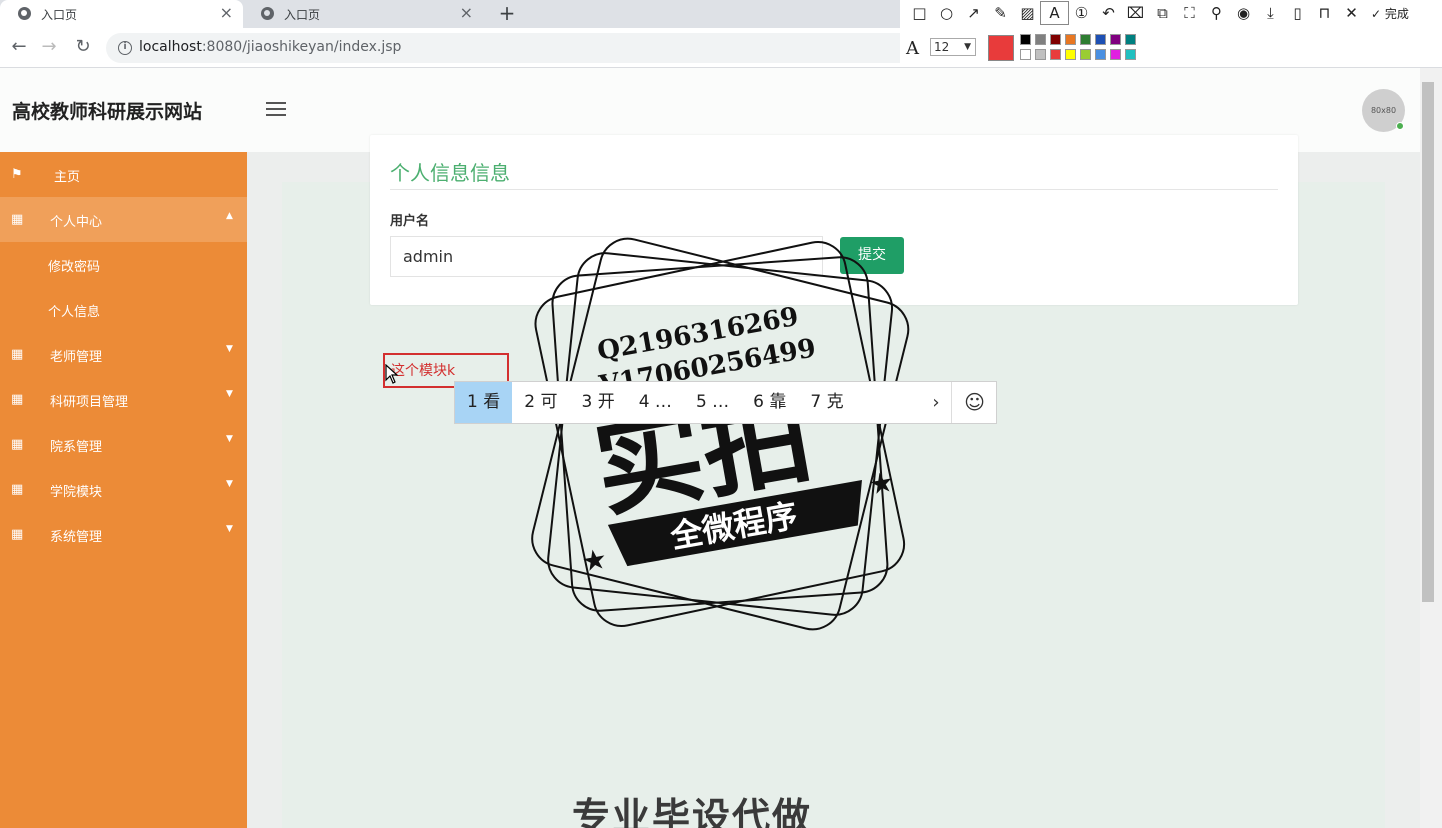  I want to click on sidebar-item-label: 院系管理, so click(76, 447).